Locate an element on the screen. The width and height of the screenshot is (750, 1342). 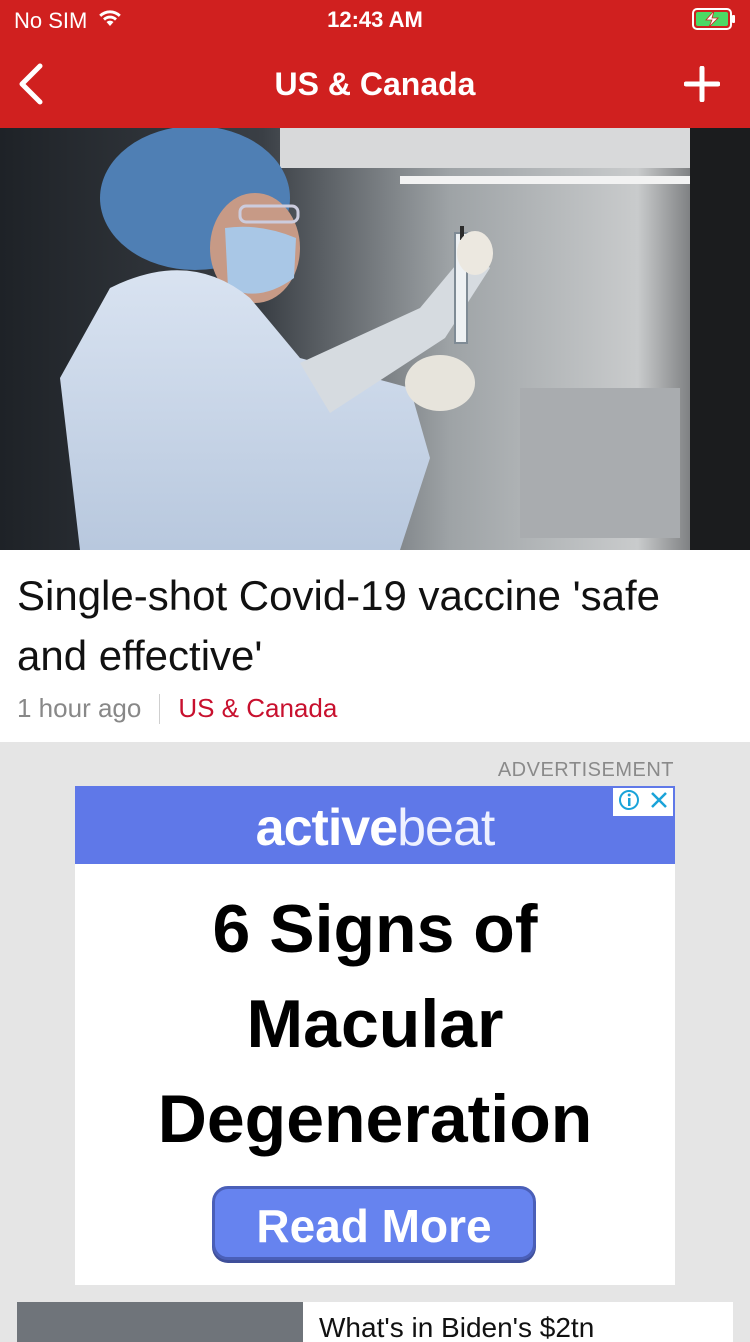
article-meta: 1 hour ago US & Canada is located at coordinates (177, 708).